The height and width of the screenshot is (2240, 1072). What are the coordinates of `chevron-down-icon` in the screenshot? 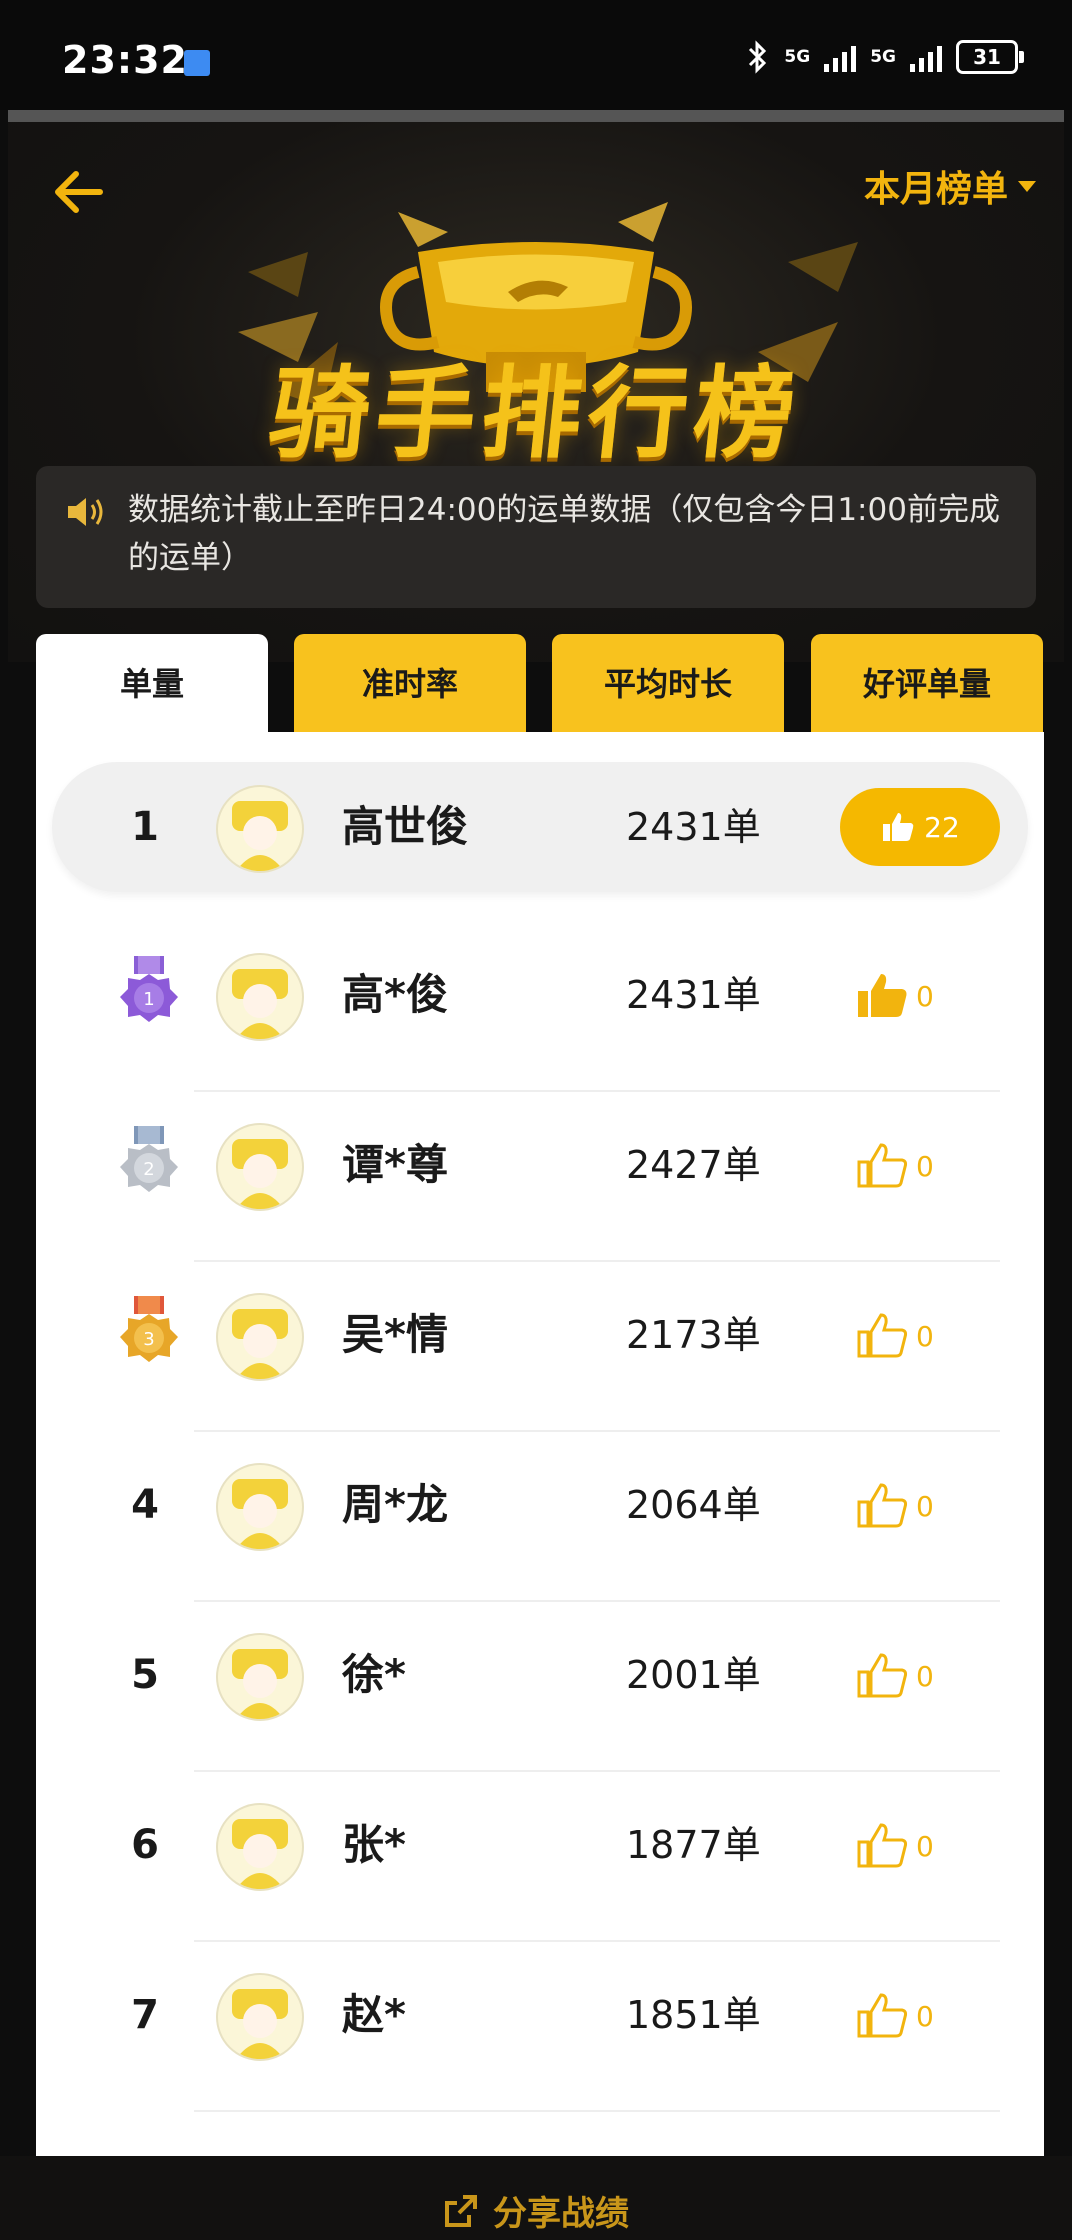 It's located at (1027, 186).